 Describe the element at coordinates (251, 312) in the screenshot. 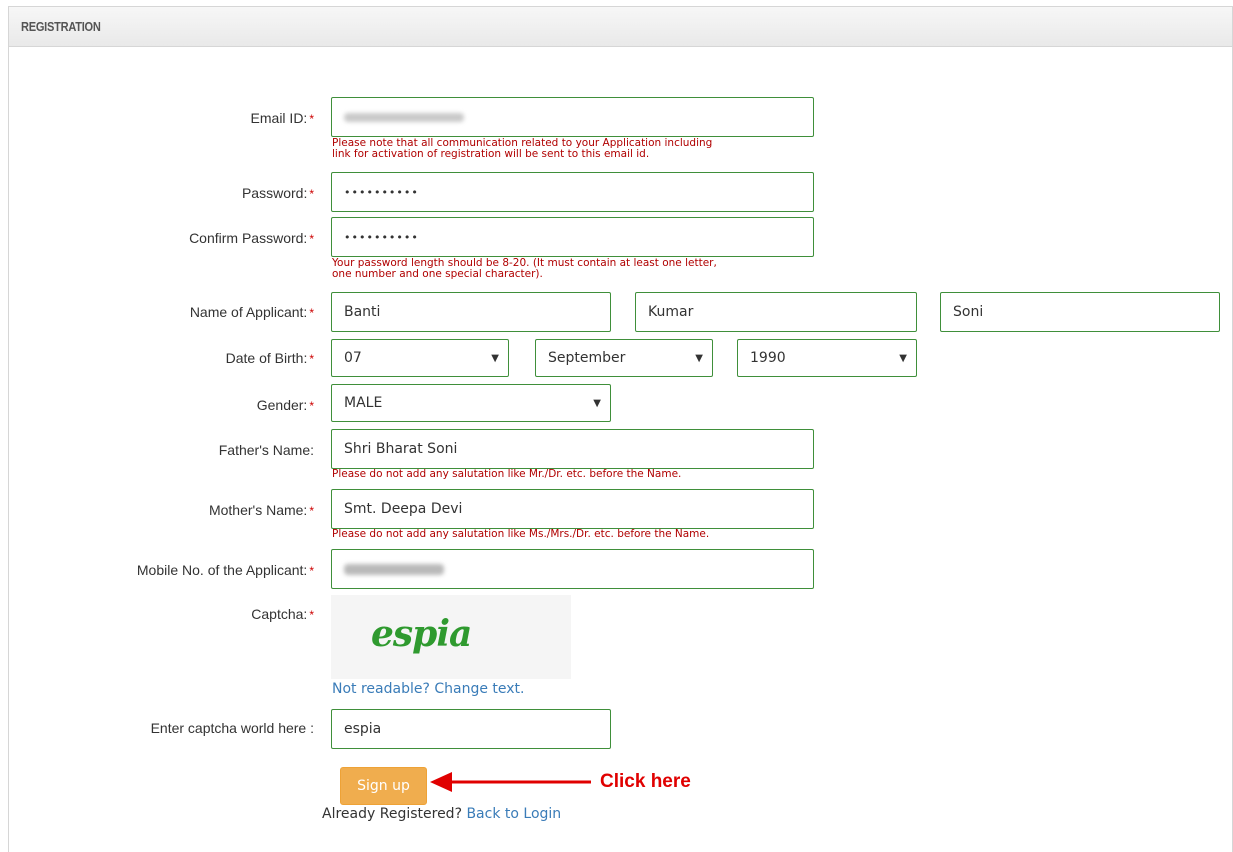

I see `name-label: Name of Applicant: *` at that location.